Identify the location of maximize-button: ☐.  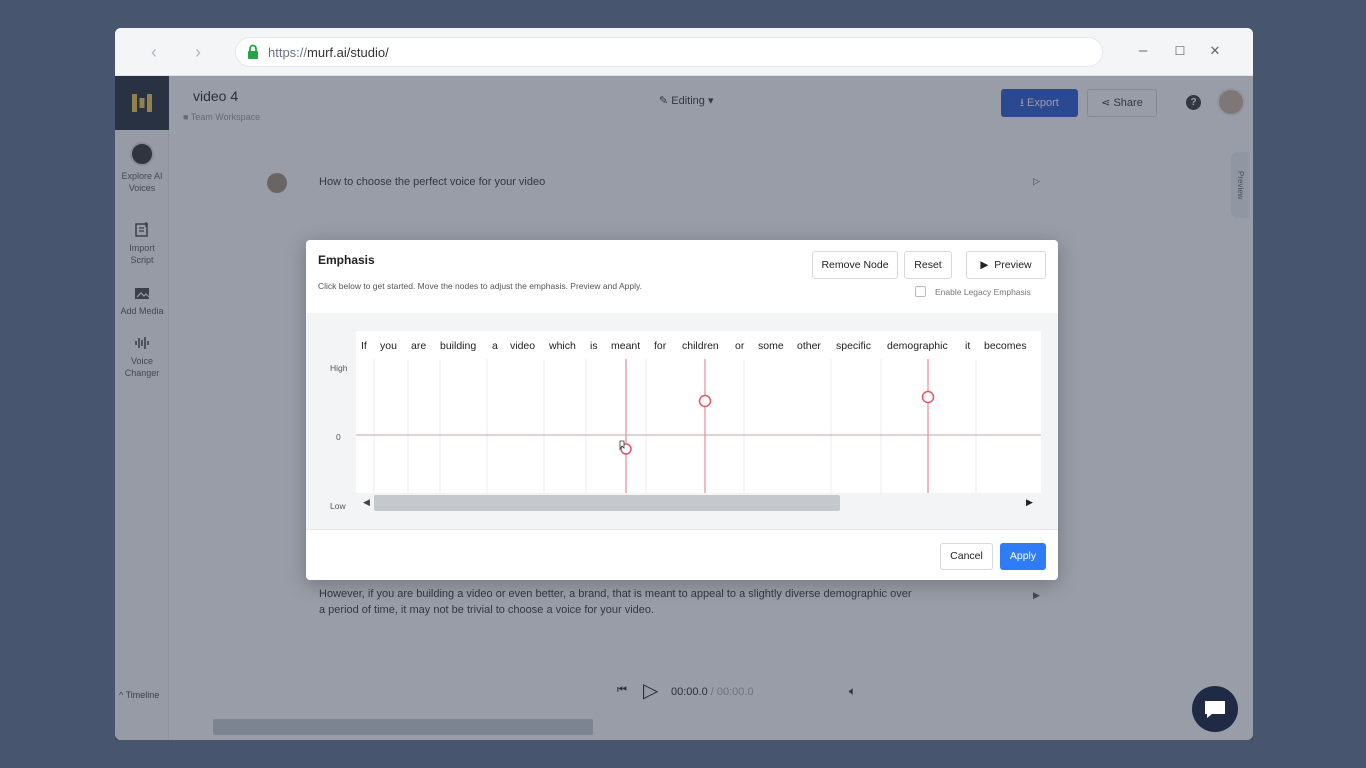
(1180, 51).